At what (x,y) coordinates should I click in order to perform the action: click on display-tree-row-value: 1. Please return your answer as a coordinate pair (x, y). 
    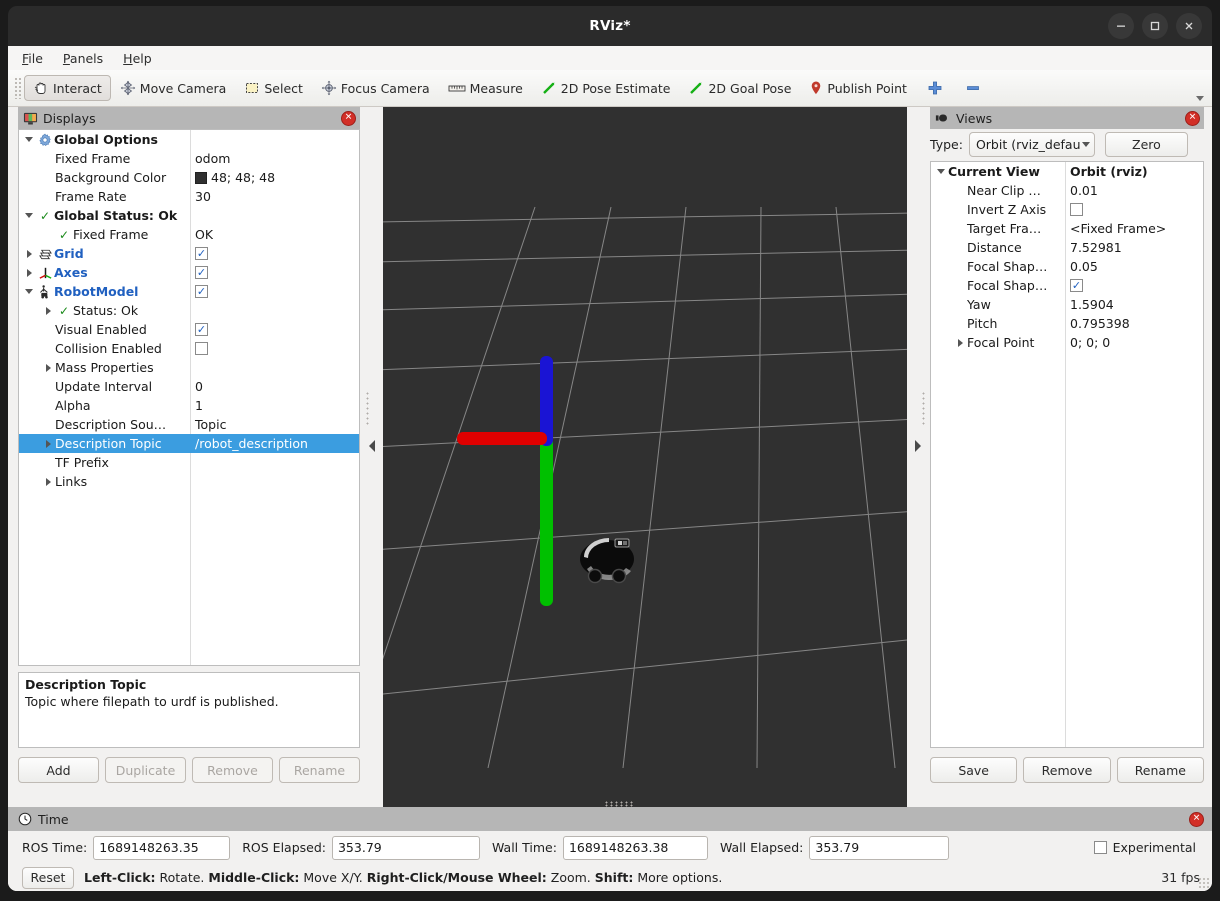
    Looking at the image, I should click on (196, 405).